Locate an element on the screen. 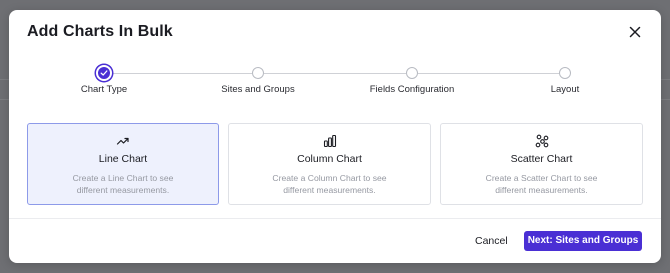 This screenshot has height=273, width=670. step-label: Sites and Groups is located at coordinates (258, 89).